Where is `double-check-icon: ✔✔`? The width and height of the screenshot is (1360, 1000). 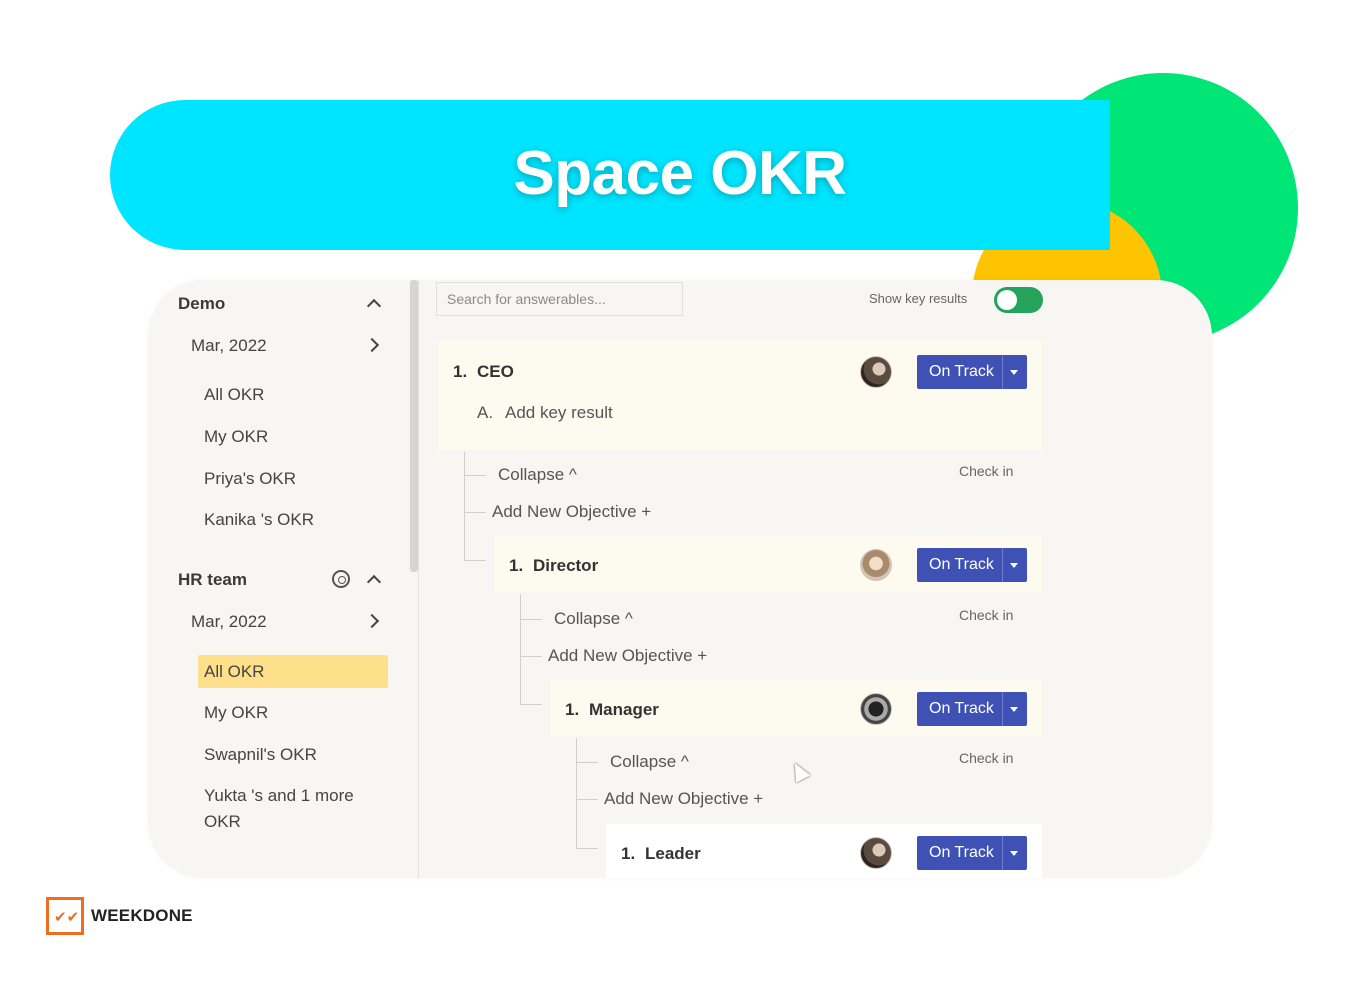 double-check-icon: ✔✔ is located at coordinates (67, 917).